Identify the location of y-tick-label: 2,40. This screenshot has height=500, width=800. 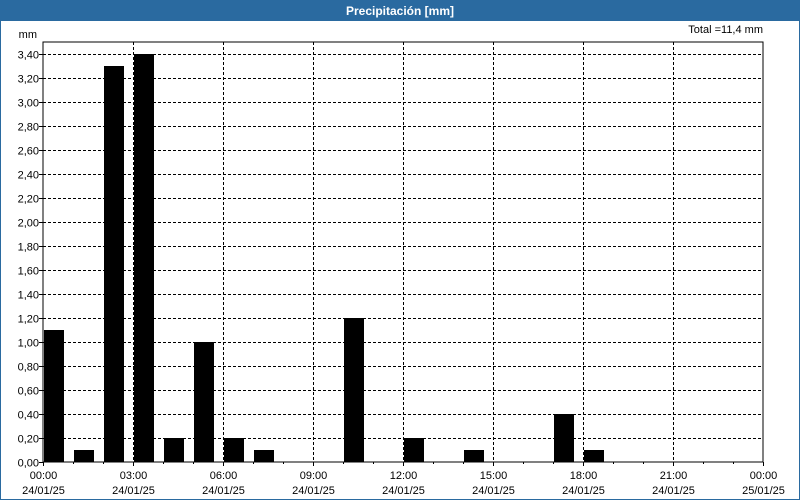
(28, 176).